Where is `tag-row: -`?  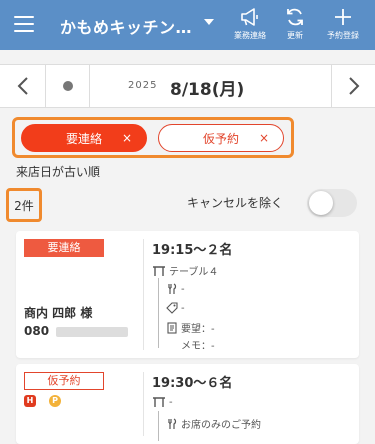 tag-row: - is located at coordinates (175, 308).